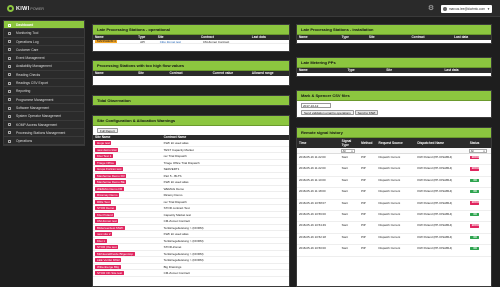  Describe the element at coordinates (466, 8) in the screenshot. I see `user-menu: marcus.lee@kiwimtc.com ▼` at that location.